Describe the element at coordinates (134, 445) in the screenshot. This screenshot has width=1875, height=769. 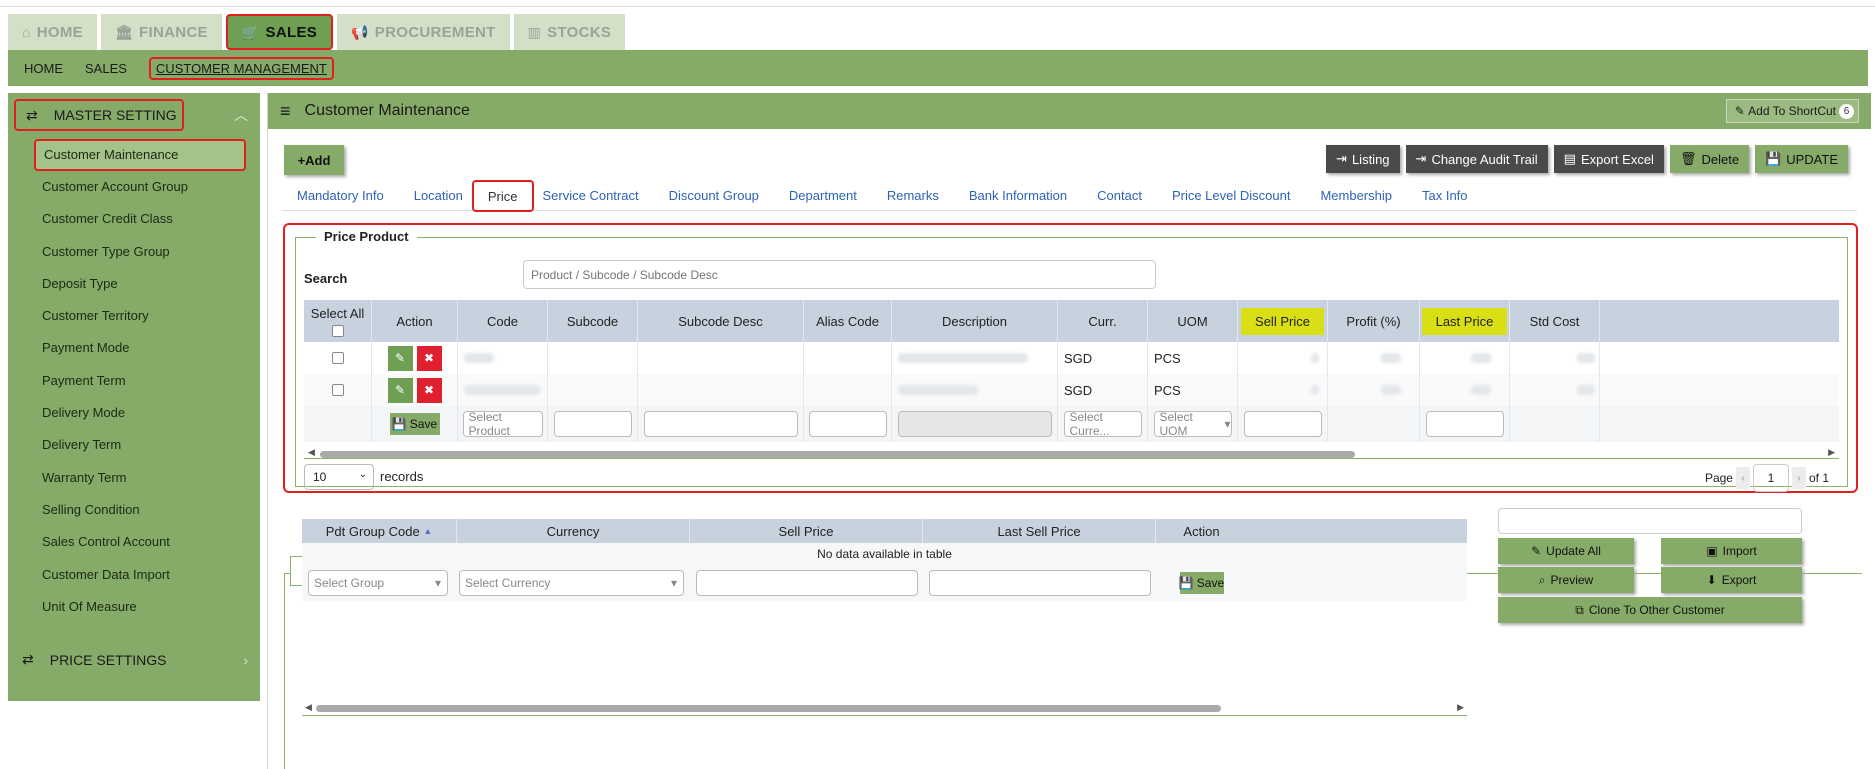
I see `sidebar-item-delivery-term: Delivery Term` at that location.